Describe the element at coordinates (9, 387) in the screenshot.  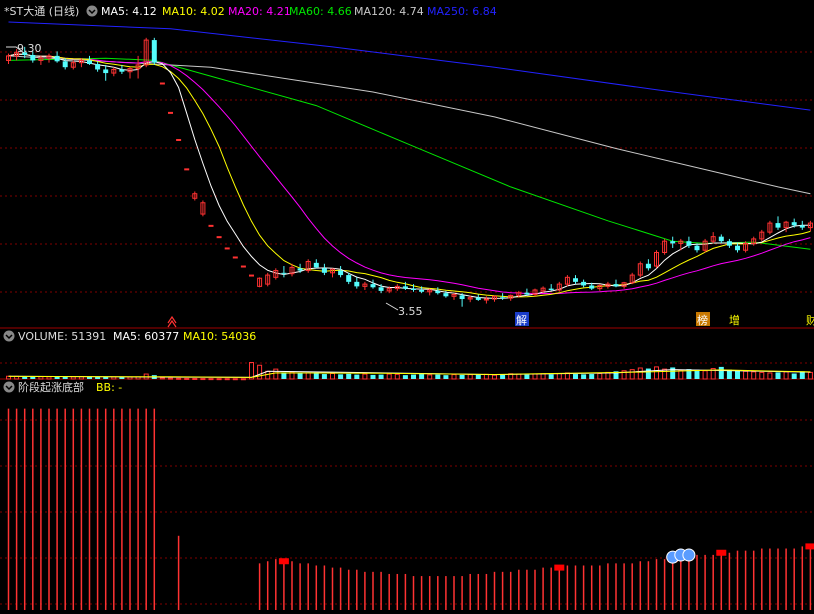
I see `indicator-settings-icon` at that location.